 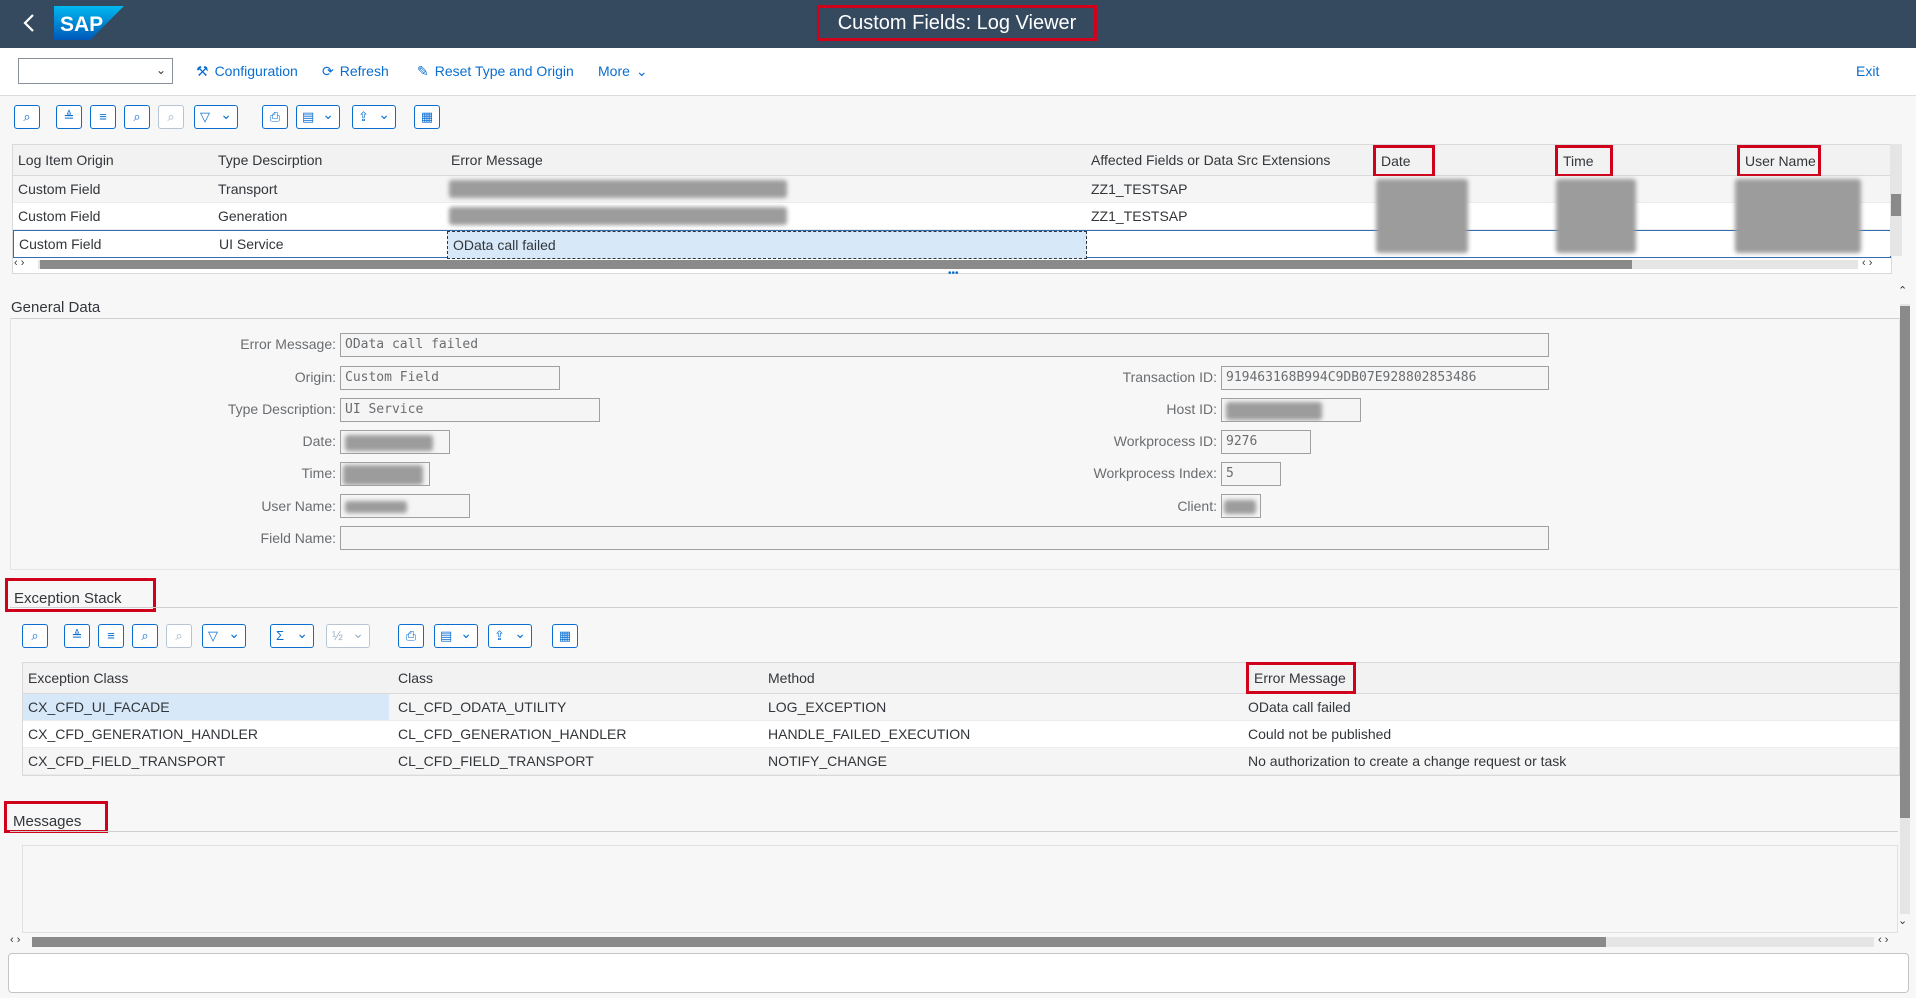 What do you see at coordinates (623, 71) in the screenshot?
I see `more-button: More ⌄` at bounding box center [623, 71].